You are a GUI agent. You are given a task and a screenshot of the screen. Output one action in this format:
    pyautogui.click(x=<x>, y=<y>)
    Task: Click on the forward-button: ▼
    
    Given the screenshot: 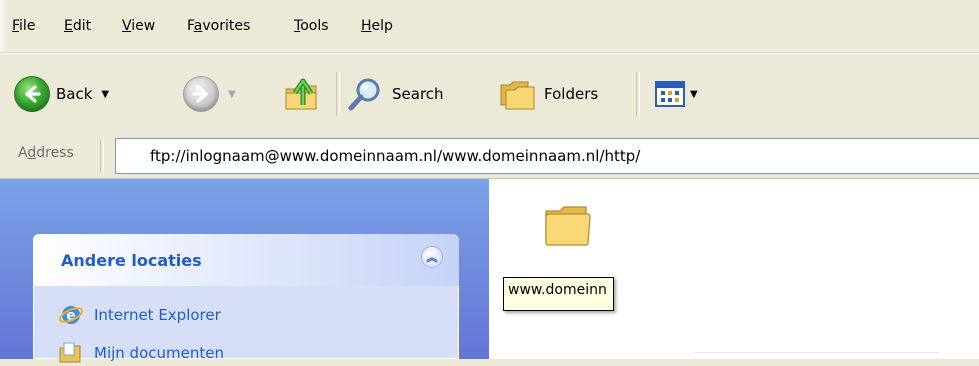 What is the action you would take?
    pyautogui.click(x=209, y=94)
    